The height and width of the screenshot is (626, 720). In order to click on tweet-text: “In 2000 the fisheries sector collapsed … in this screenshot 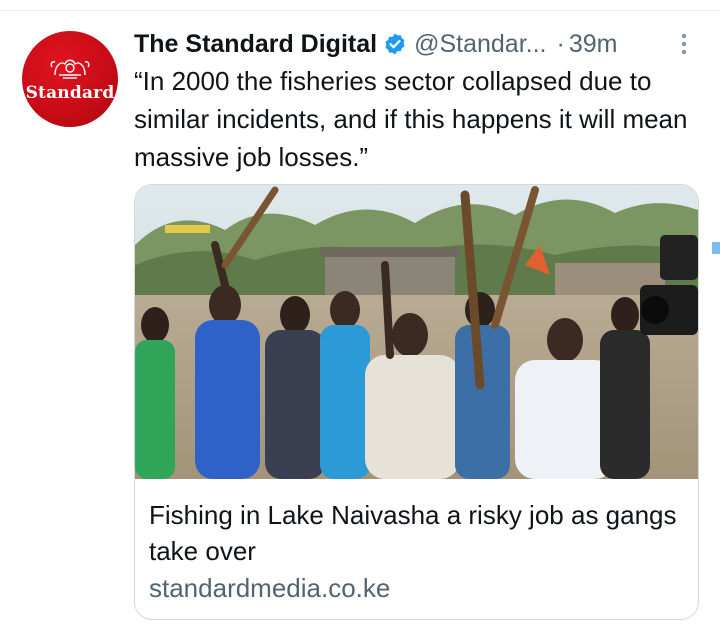, I will do `click(411, 119)`.